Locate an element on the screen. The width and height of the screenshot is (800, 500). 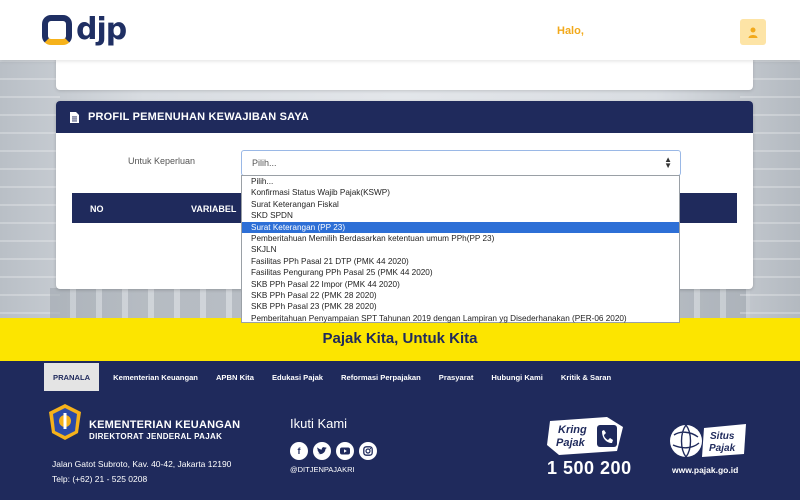
social-handle: @DITJENPAJAKRI is located at coordinates (322, 469).